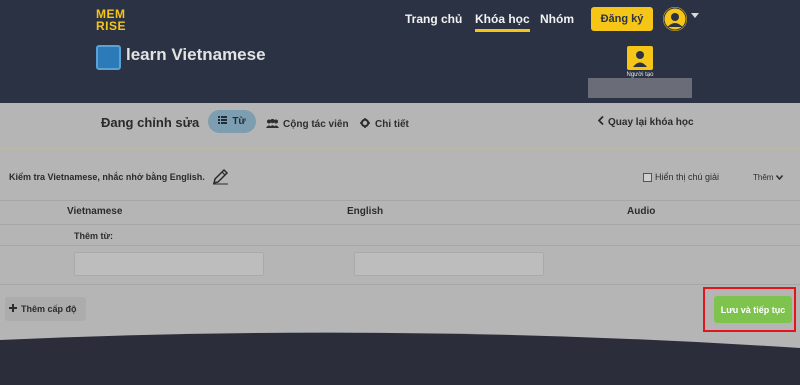 The width and height of the screenshot is (800, 385). Describe the element at coordinates (220, 179) in the screenshot. I see `pencil-edit-icon` at that location.